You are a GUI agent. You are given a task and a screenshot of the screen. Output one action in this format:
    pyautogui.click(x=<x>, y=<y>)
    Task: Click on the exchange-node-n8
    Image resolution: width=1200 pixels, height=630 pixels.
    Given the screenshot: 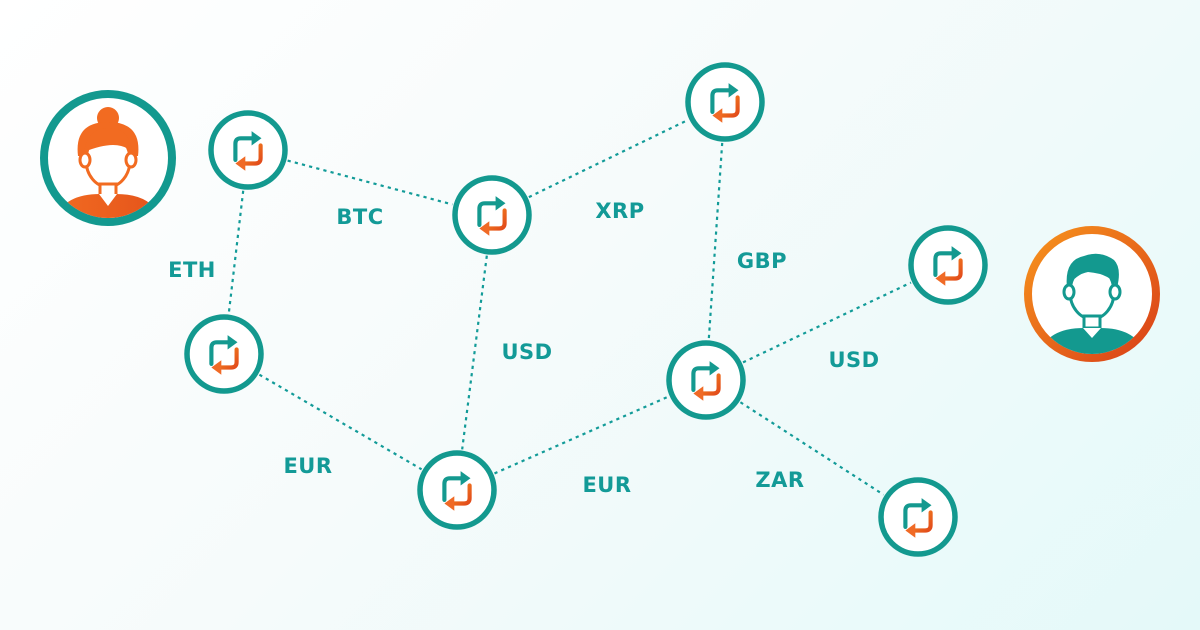 What is the action you would take?
    pyautogui.click(x=918, y=517)
    